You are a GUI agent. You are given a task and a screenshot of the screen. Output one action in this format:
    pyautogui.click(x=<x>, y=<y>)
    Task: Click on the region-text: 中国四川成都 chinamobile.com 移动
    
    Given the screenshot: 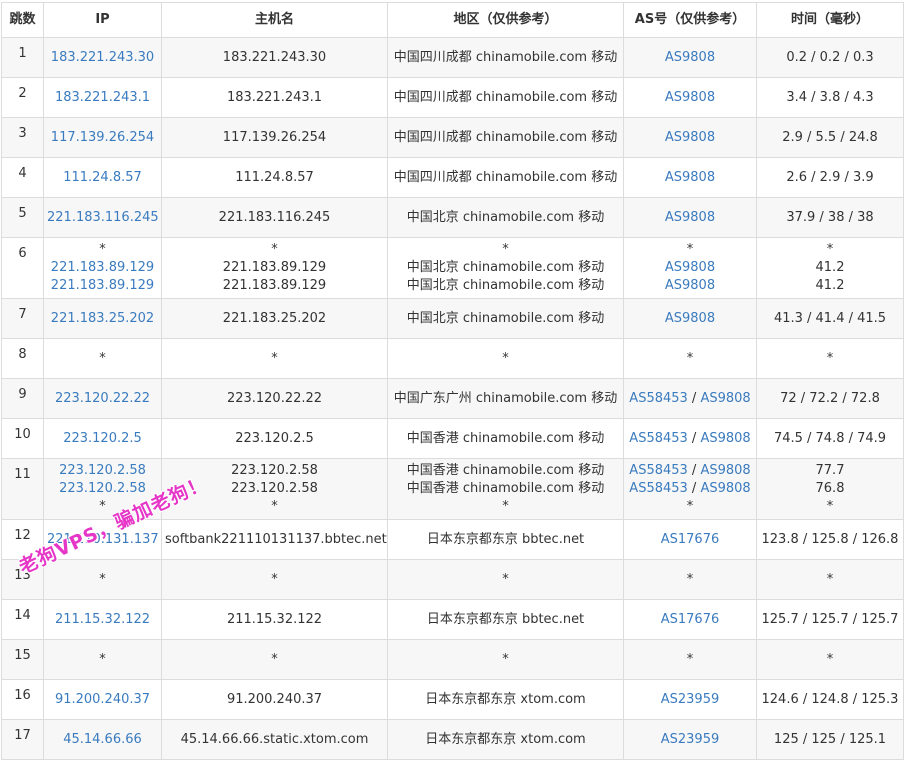 What is the action you would take?
    pyautogui.click(x=505, y=137)
    